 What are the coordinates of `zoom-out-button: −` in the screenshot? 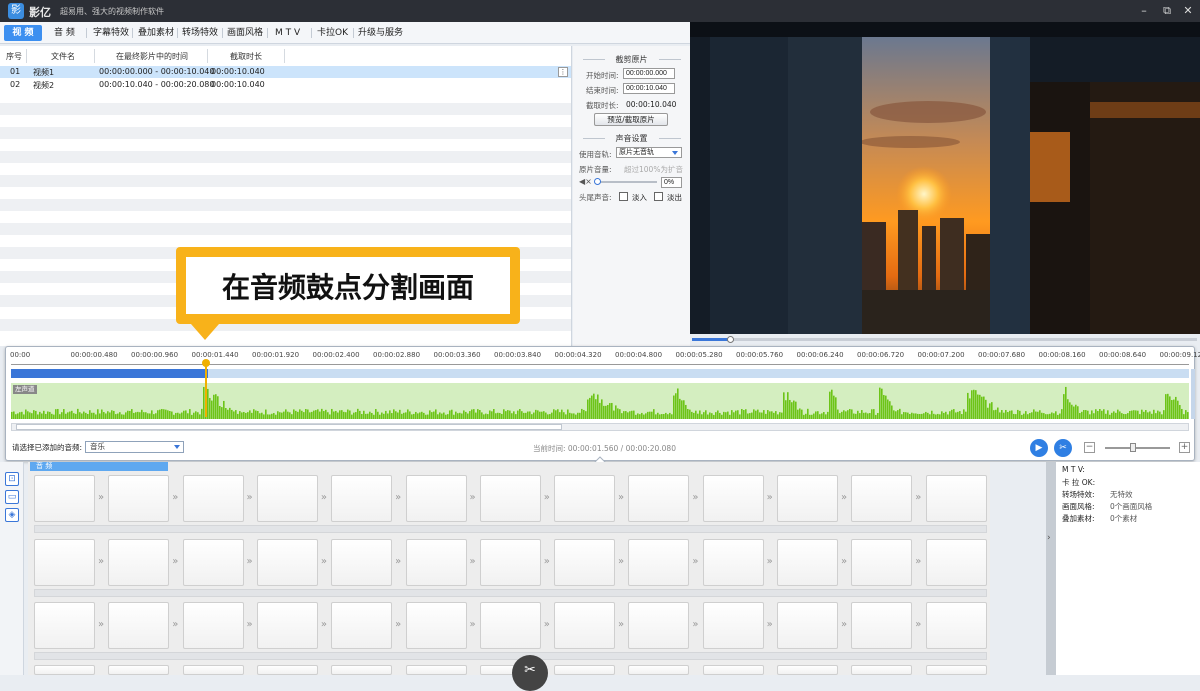 It's located at (1089, 447).